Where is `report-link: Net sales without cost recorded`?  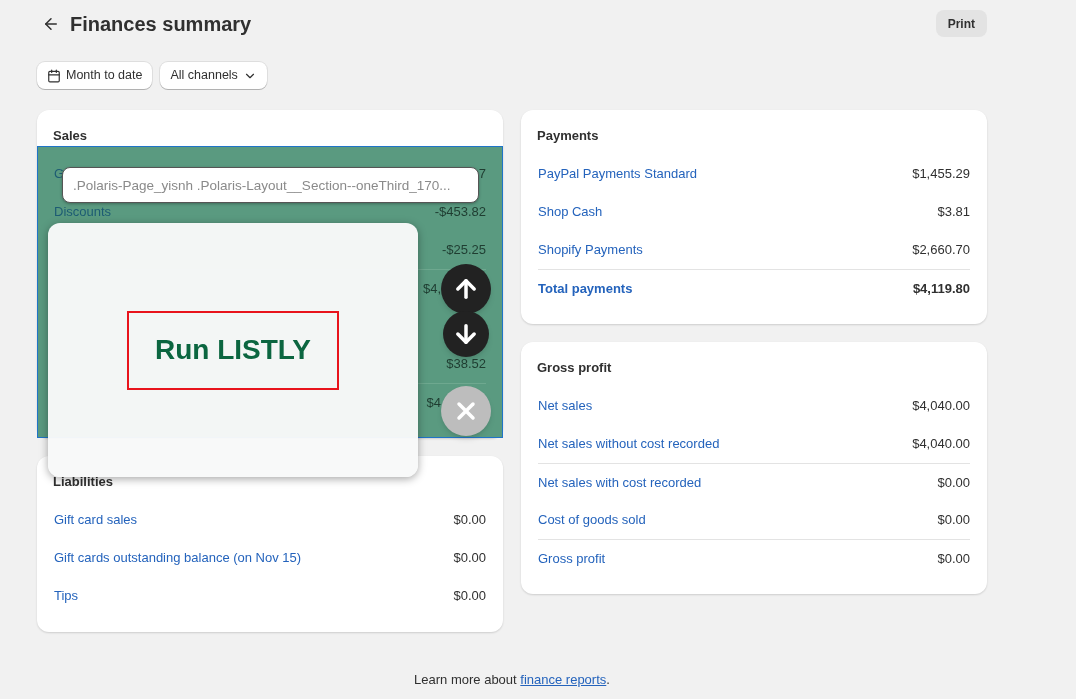
report-link: Net sales without cost recorded is located at coordinates (629, 444).